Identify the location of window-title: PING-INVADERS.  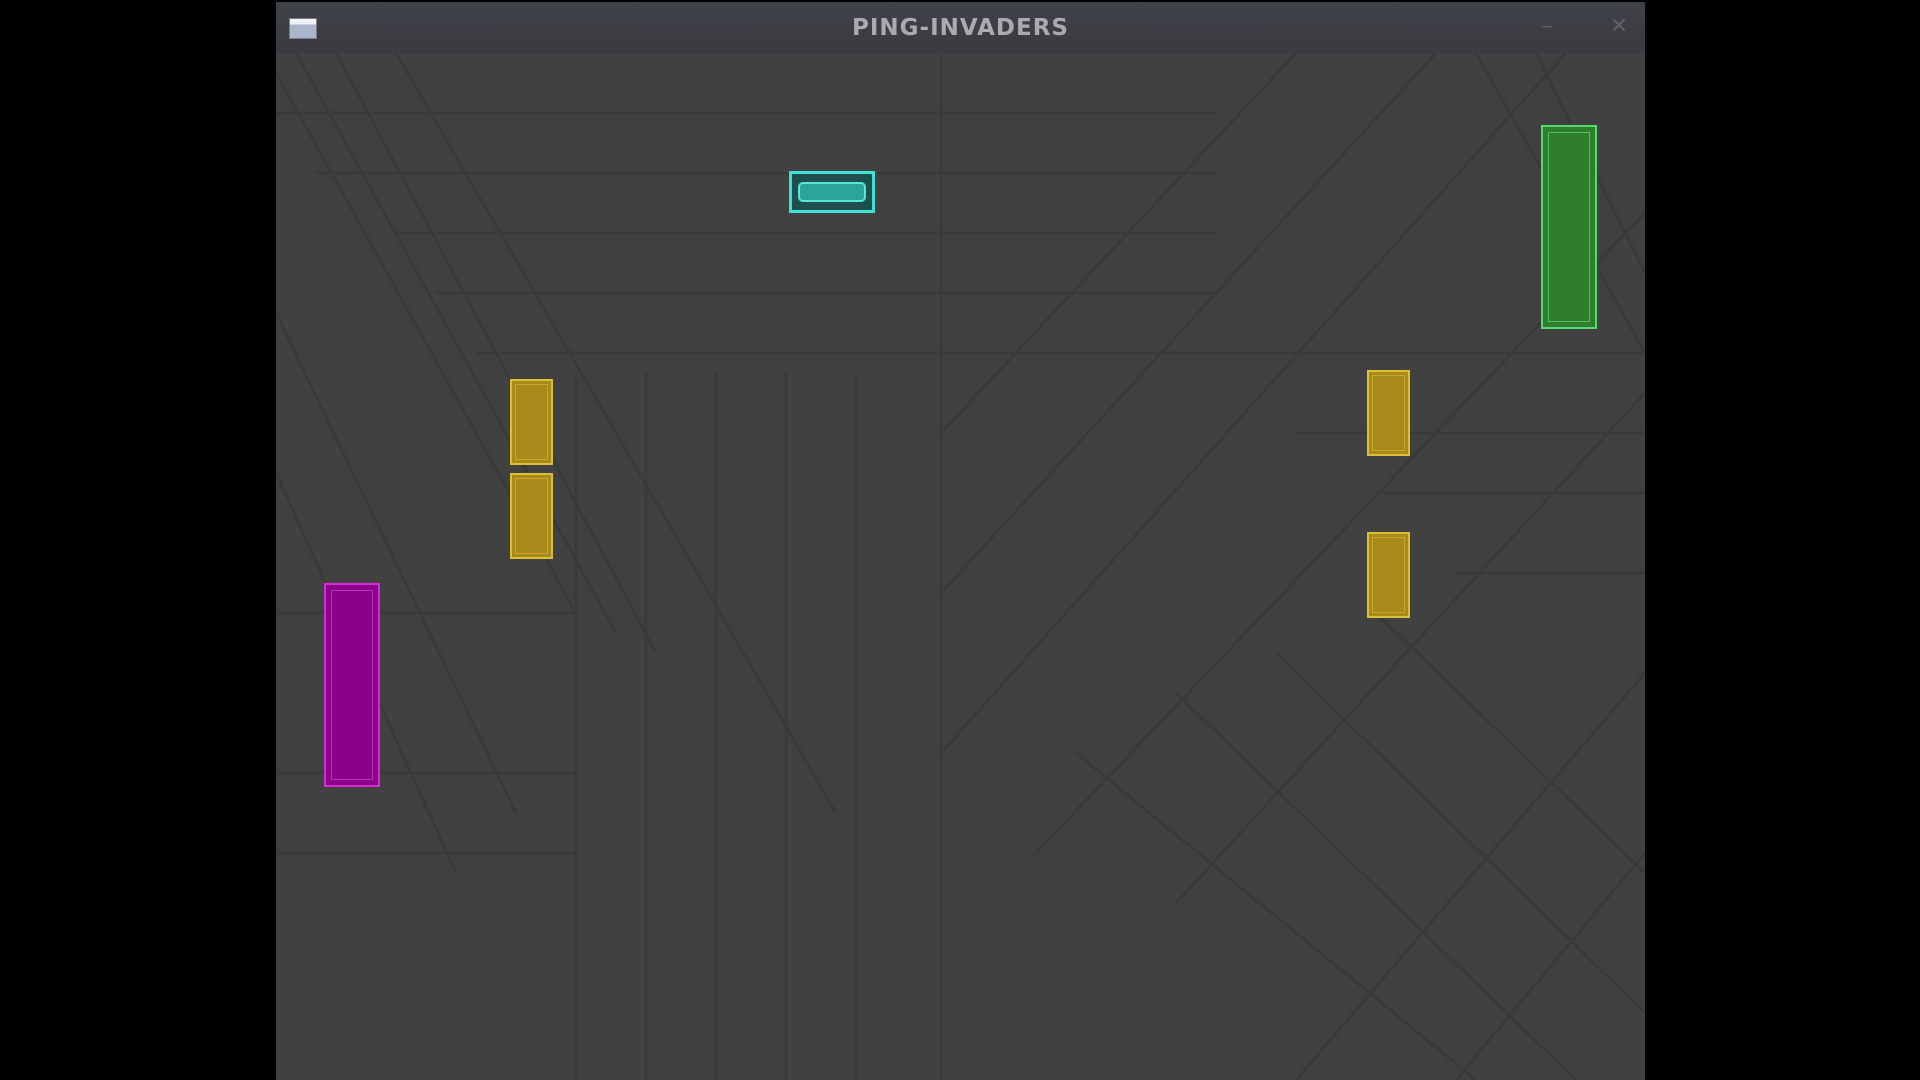
(960, 28).